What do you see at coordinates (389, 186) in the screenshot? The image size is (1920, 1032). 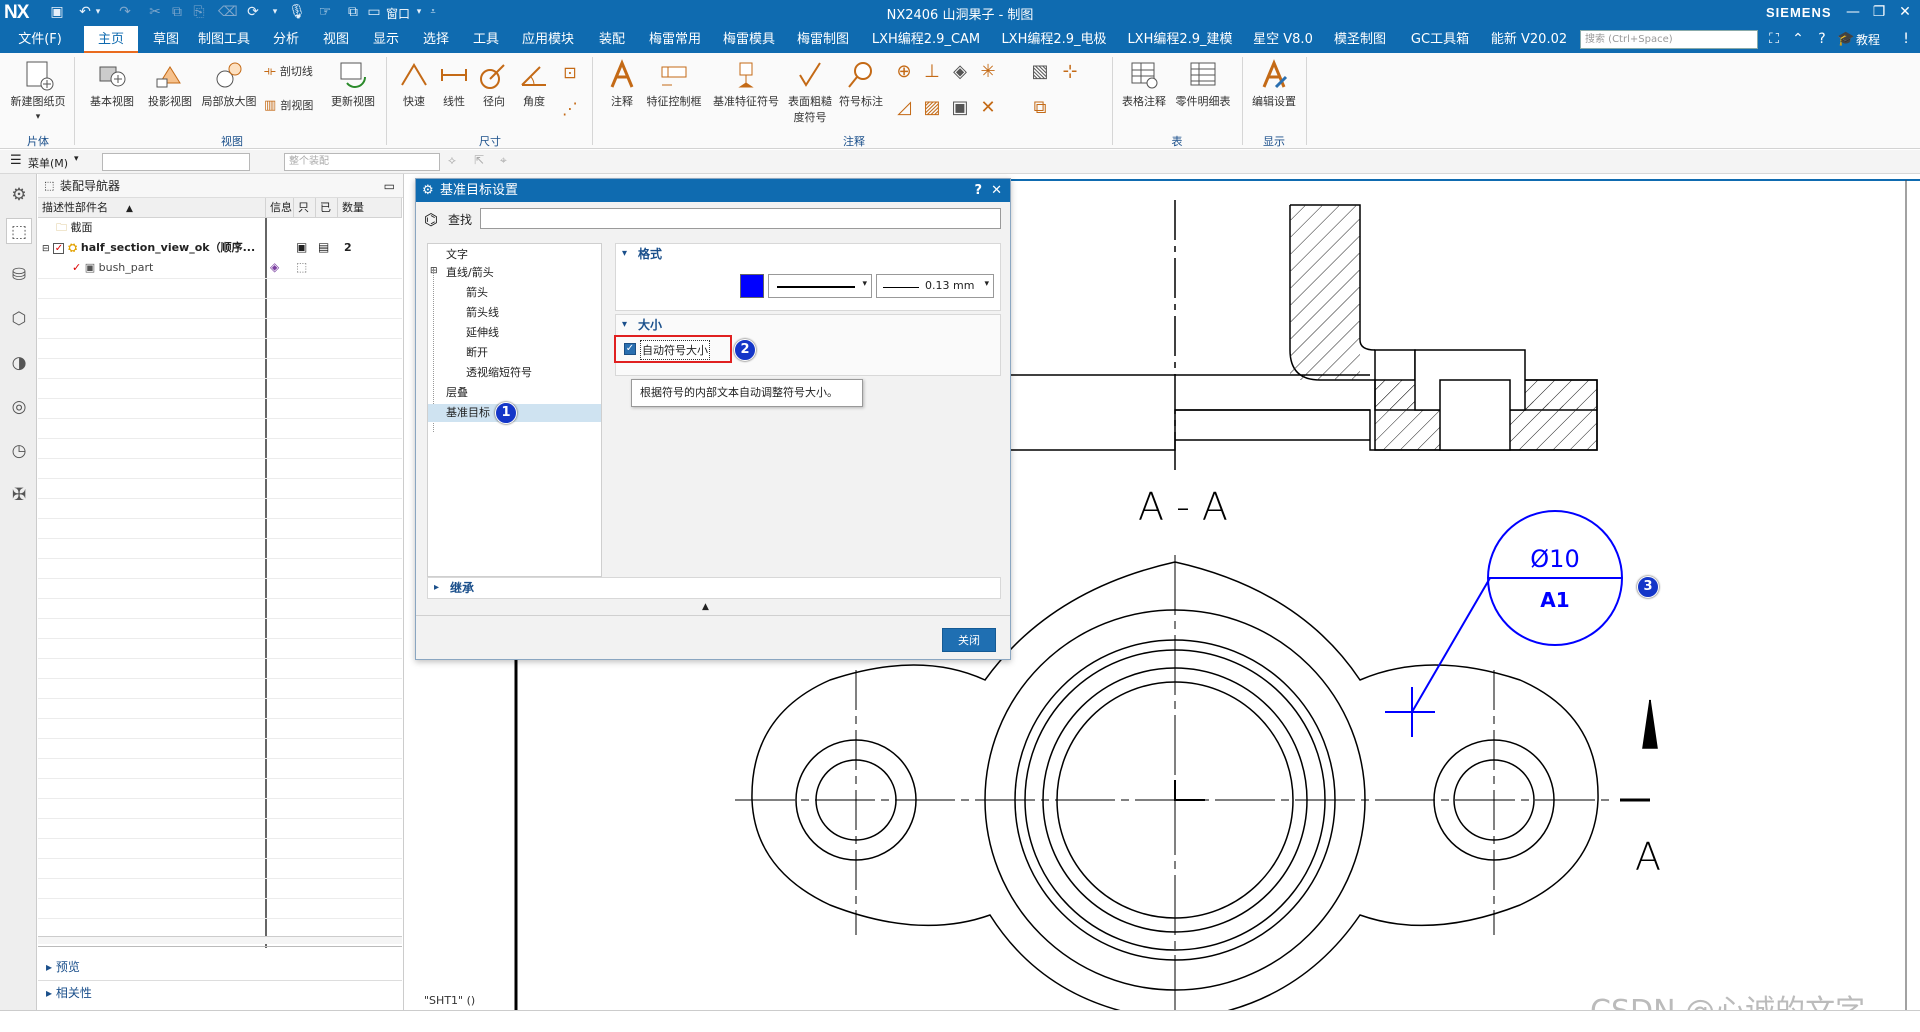 I see `maximize-panel-icon: ▭` at bounding box center [389, 186].